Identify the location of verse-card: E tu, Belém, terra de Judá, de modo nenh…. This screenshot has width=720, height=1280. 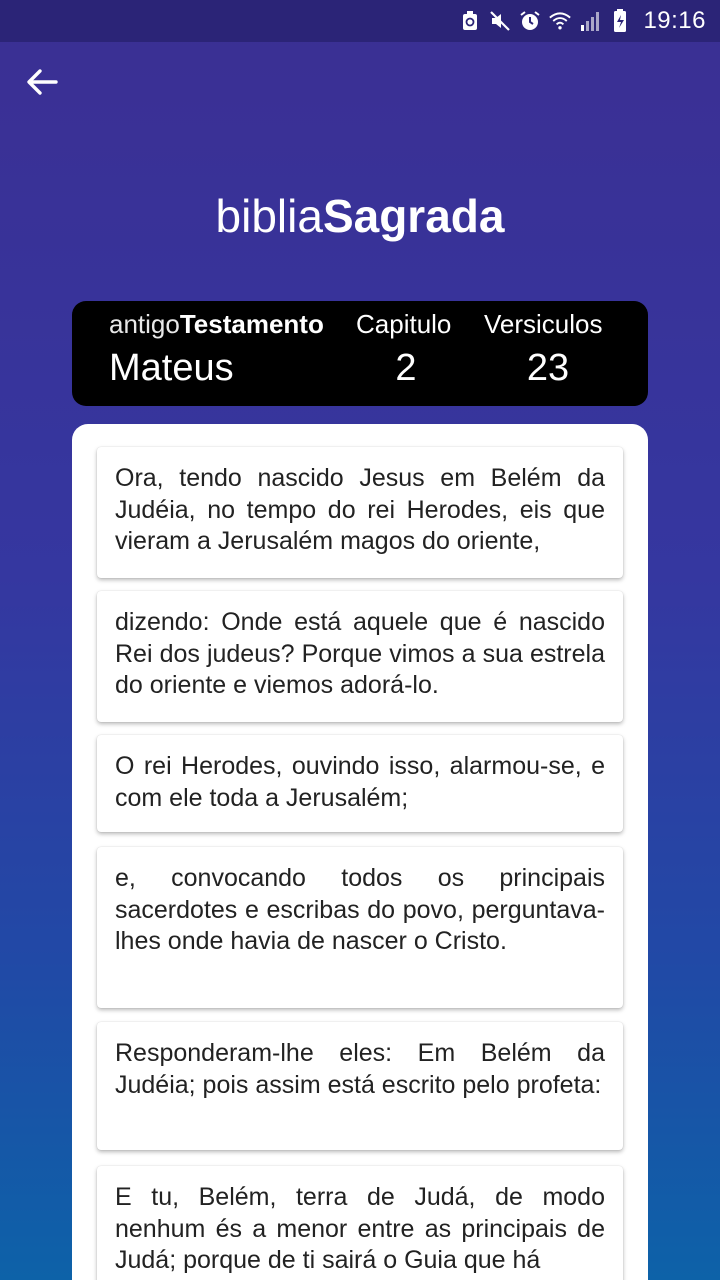
(360, 1223).